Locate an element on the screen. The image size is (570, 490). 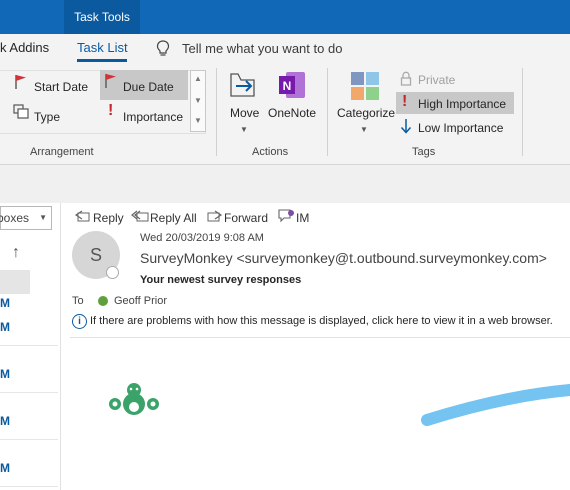
move-icon is located at coordinates (242, 85).